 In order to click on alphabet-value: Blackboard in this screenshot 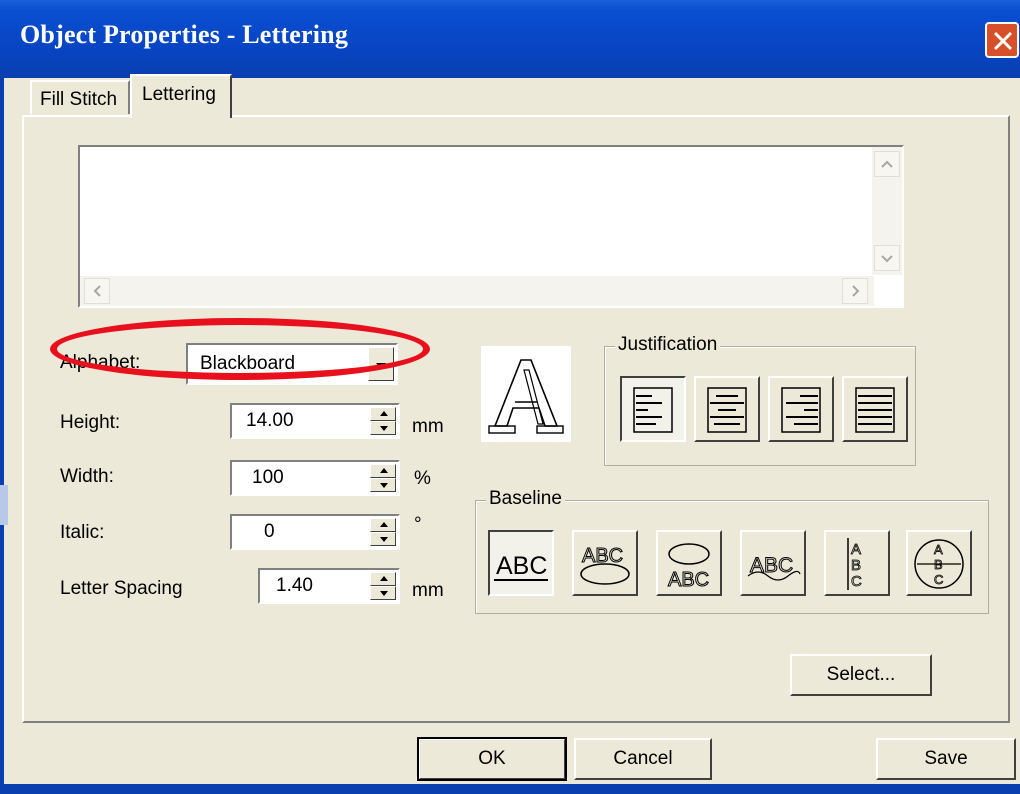, I will do `click(248, 363)`.